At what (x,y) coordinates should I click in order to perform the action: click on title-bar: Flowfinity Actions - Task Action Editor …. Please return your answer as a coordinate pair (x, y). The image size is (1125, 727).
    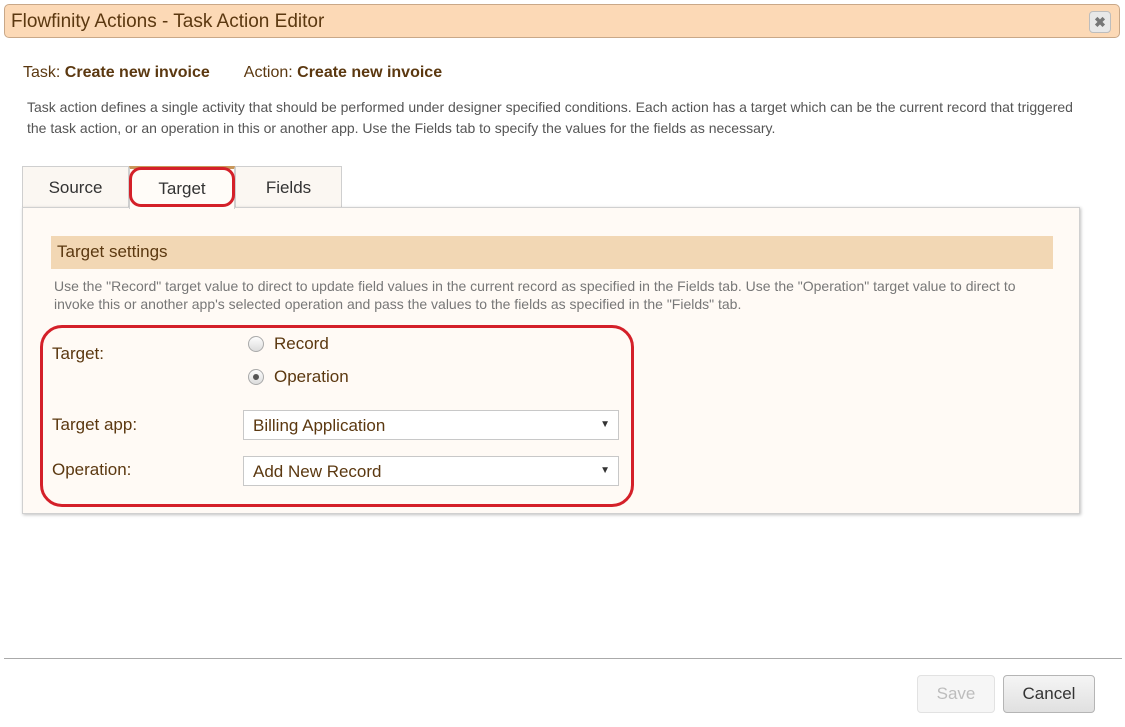
    Looking at the image, I should click on (562, 21).